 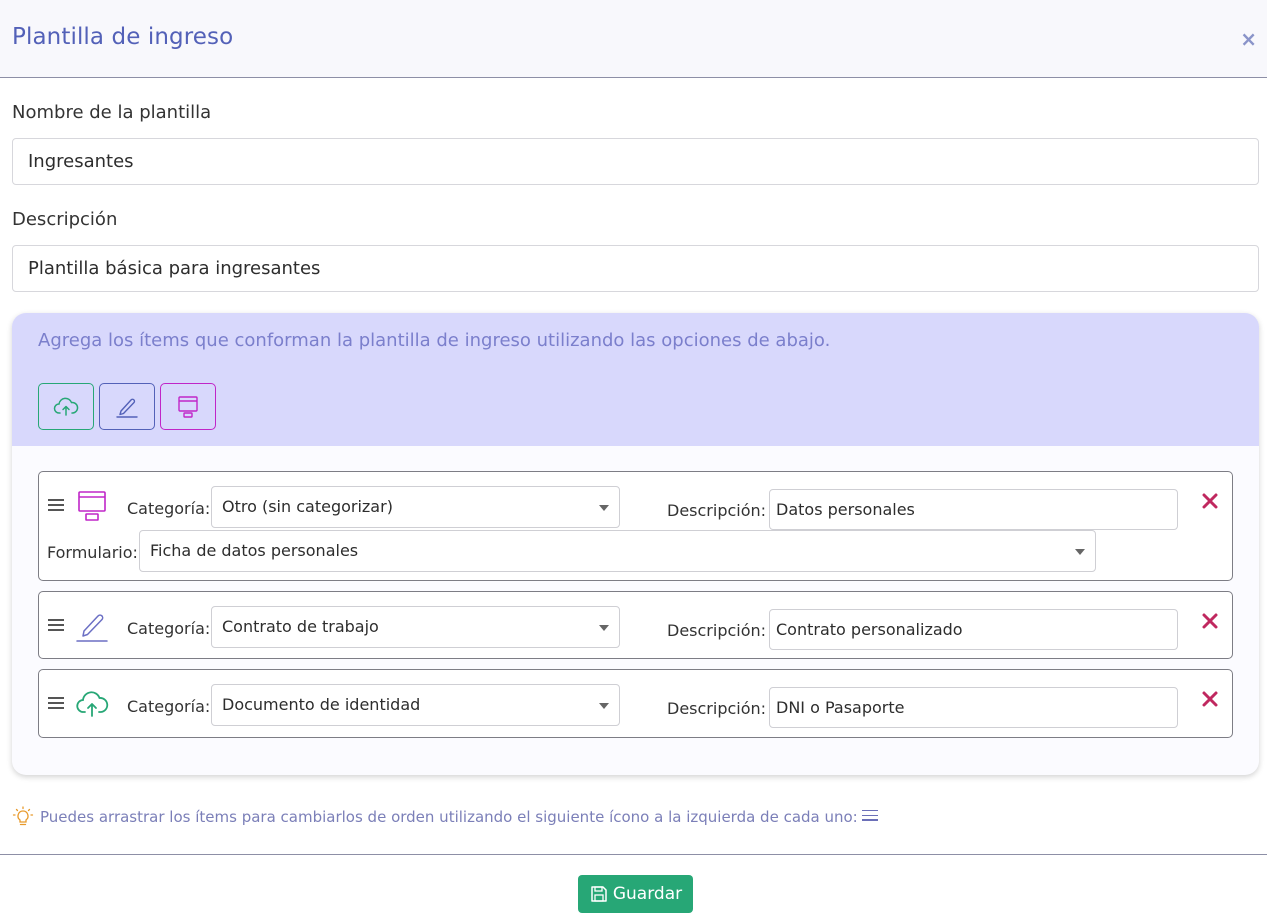 What do you see at coordinates (112, 112) in the screenshot?
I see `template-name-label: Nombre de la plantilla` at bounding box center [112, 112].